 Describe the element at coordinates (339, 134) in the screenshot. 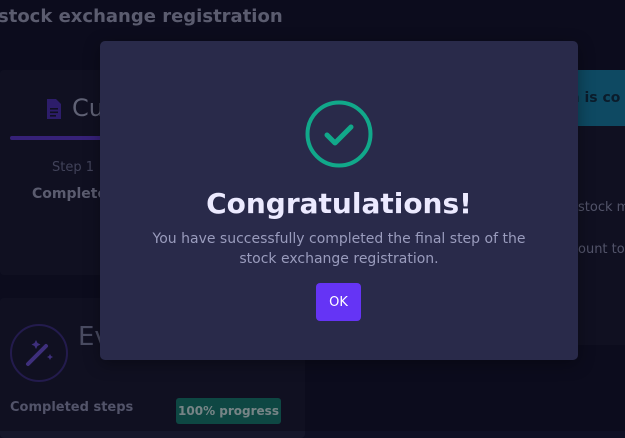

I see `check-circle-icon` at that location.